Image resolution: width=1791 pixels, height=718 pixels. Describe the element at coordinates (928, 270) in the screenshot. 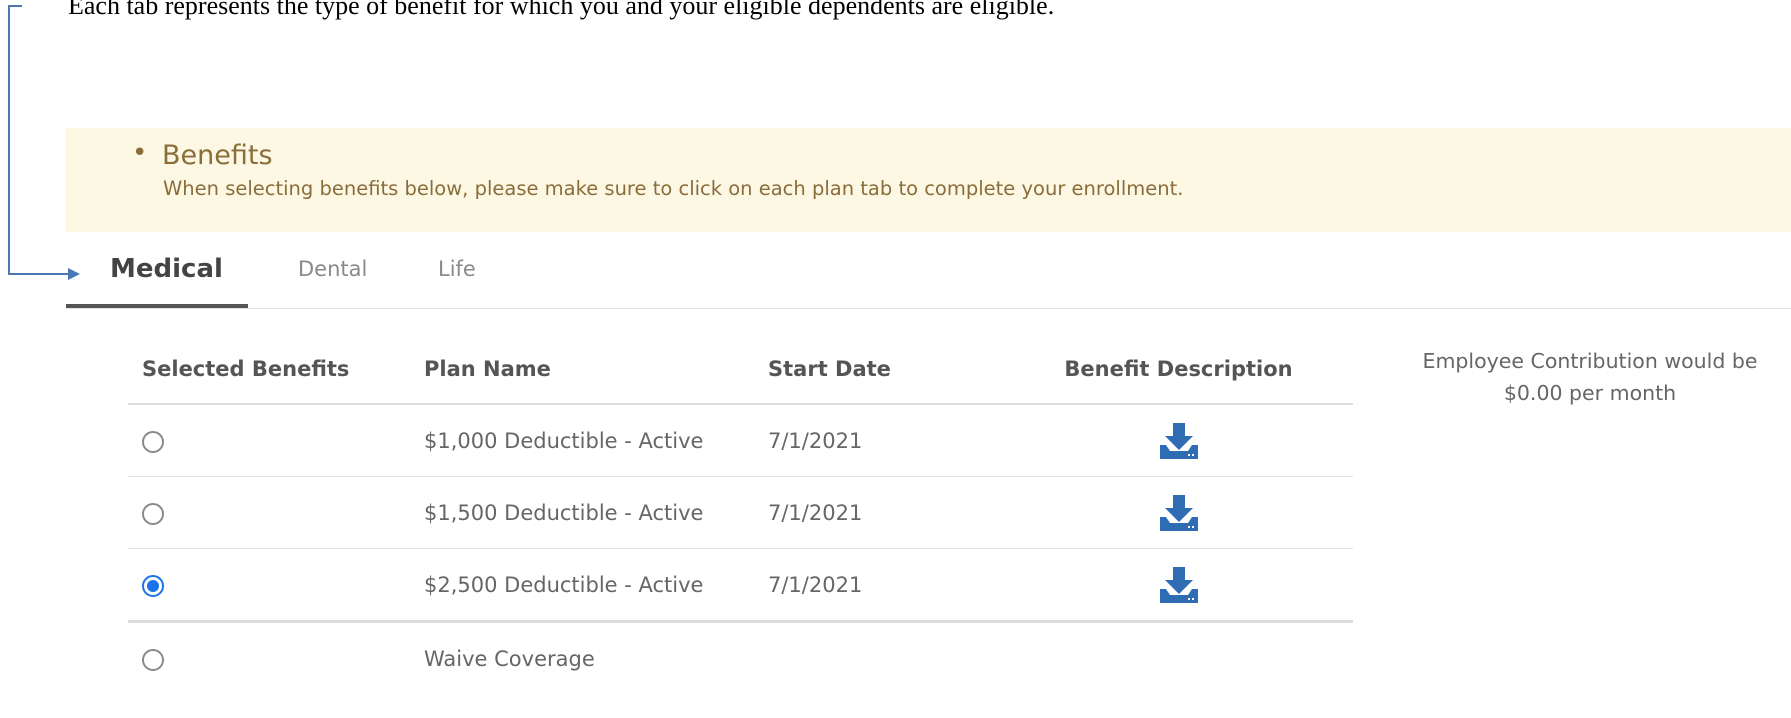

I see `benefit-type-tabs: Medical Dental Life` at that location.